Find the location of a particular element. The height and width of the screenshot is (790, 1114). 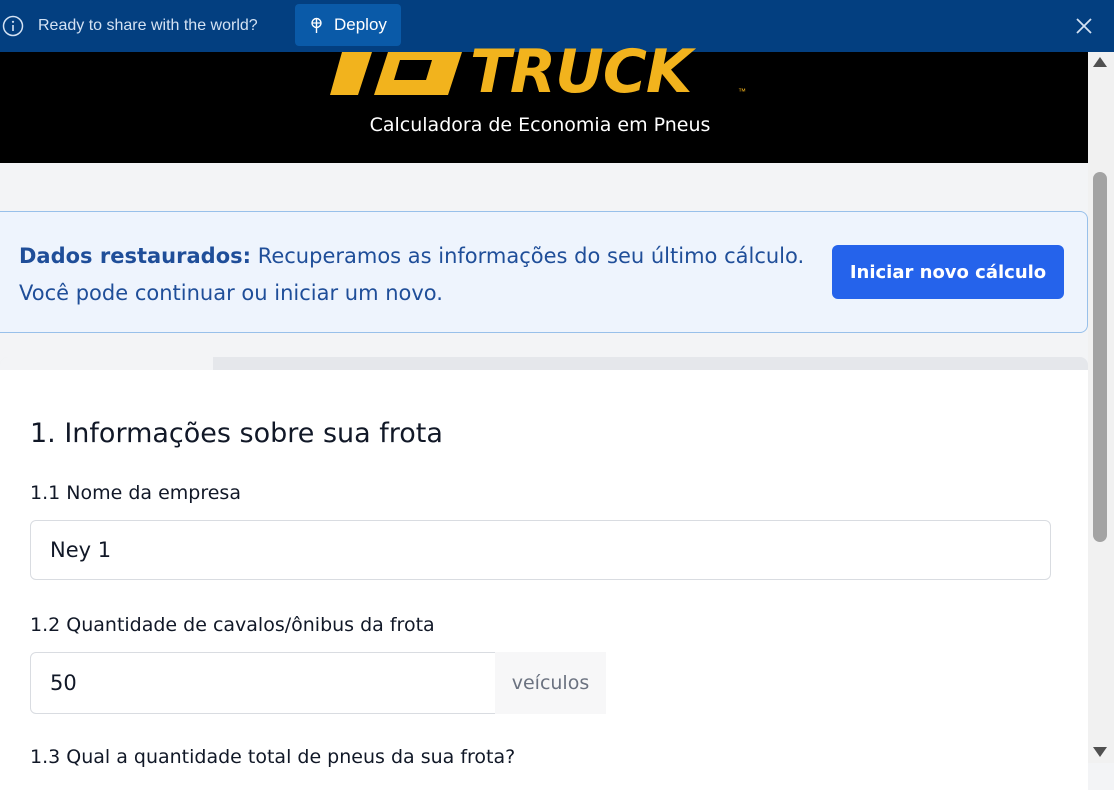

page-scrollbar is located at coordinates (1101, 407).